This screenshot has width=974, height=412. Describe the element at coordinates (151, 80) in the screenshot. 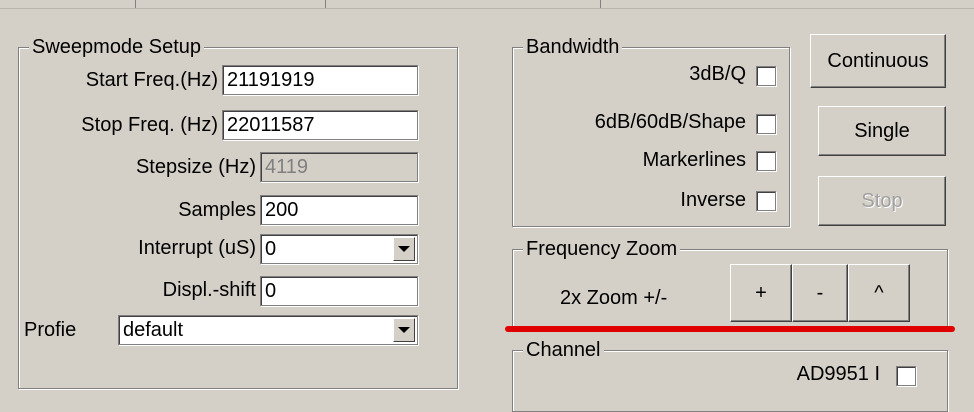

I see `start-freq-label: Start Freq.(Hz)` at that location.